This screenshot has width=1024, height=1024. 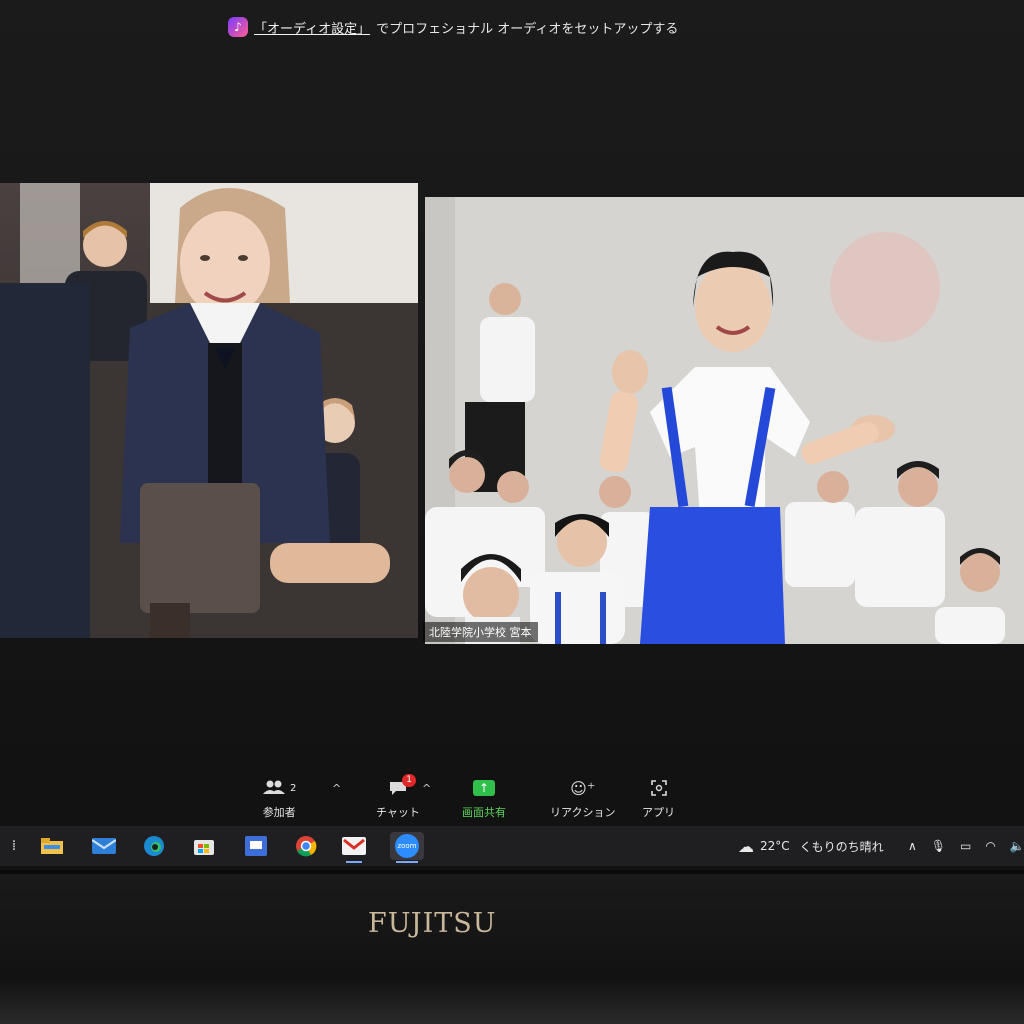 What do you see at coordinates (354, 847) in the screenshot?
I see `gmail-icon` at bounding box center [354, 847].